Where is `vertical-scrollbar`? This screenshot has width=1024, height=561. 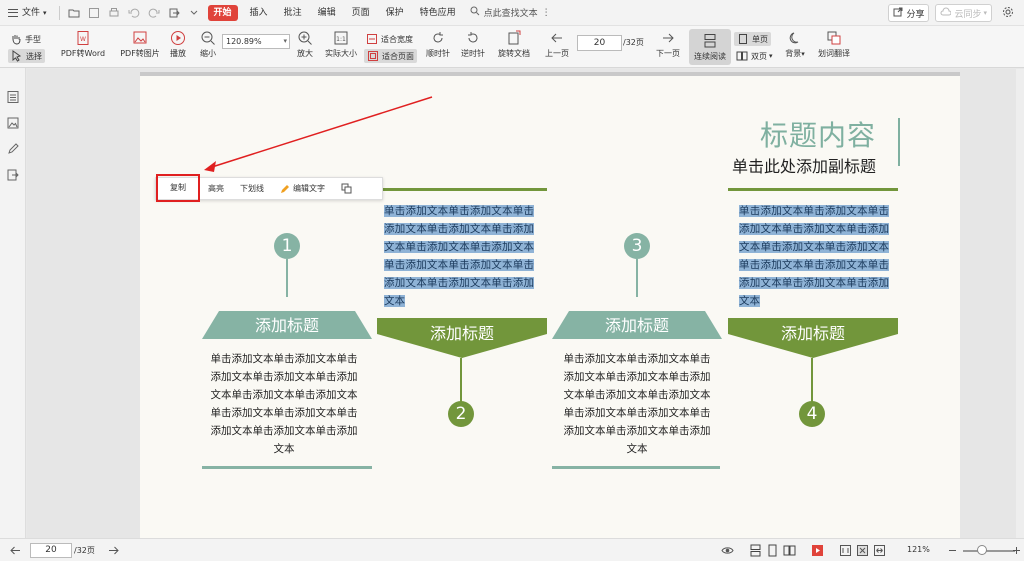
vertical-scrollbar is located at coordinates (1020, 303).